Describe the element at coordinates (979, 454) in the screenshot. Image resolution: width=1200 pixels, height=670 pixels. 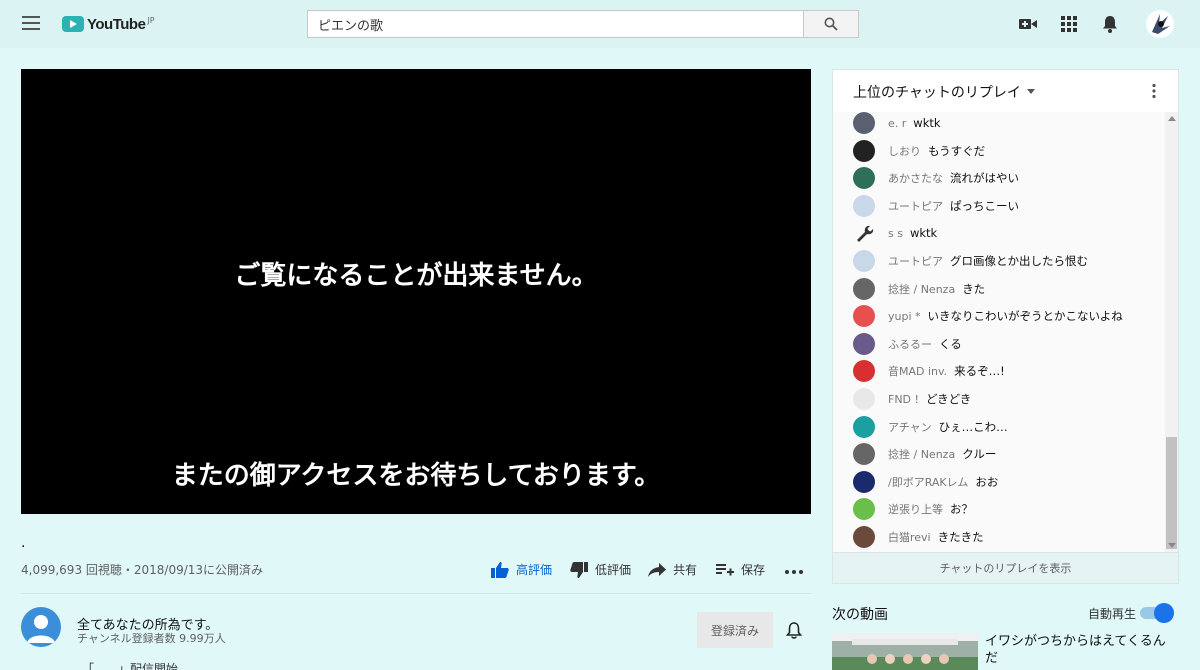
I see `chat-text: クルー` at that location.